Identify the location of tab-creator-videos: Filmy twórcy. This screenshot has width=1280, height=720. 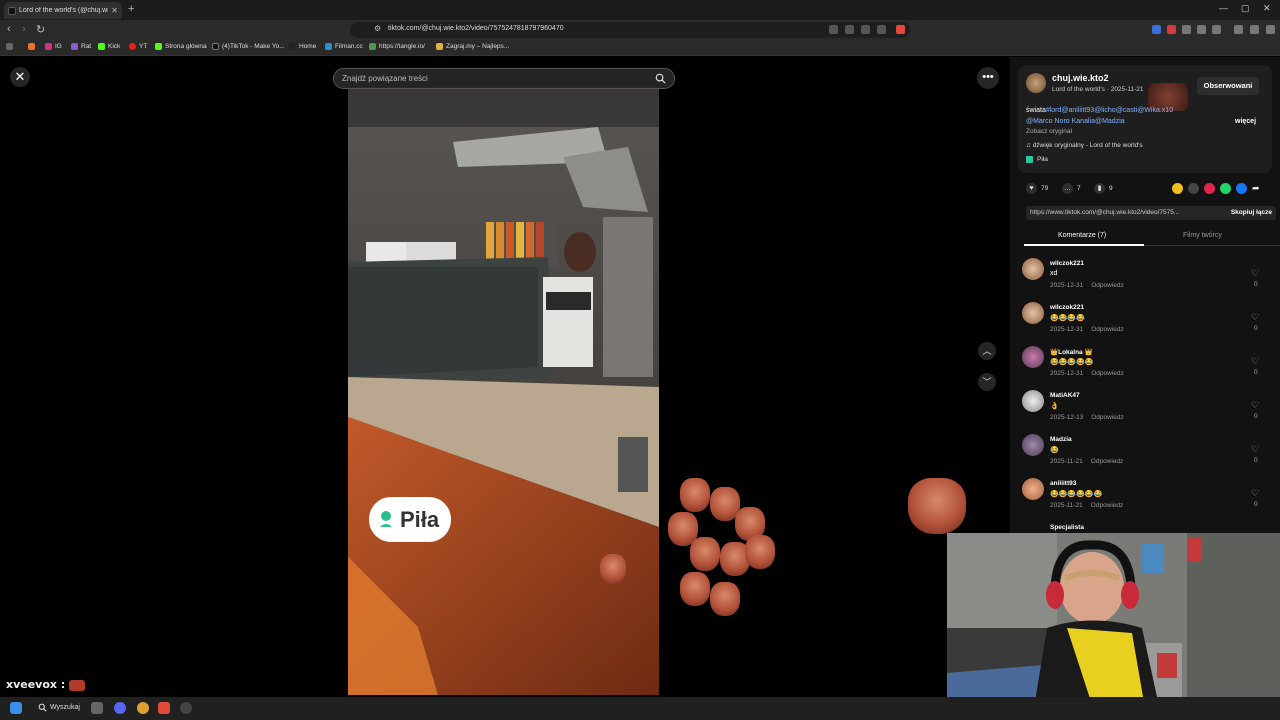
(1202, 235).